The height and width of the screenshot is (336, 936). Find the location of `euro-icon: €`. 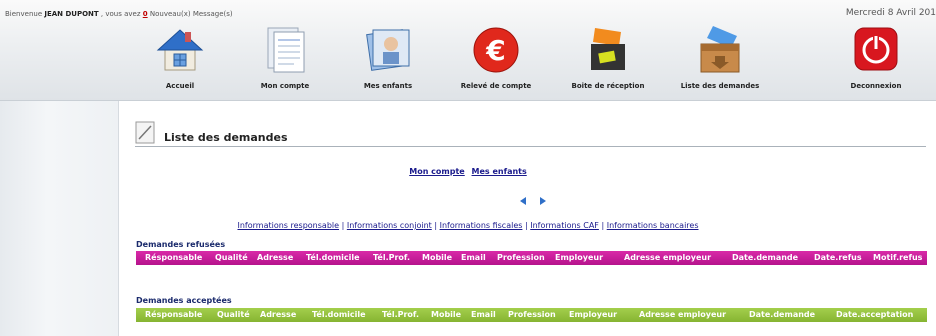

euro-icon: € is located at coordinates (496, 50).